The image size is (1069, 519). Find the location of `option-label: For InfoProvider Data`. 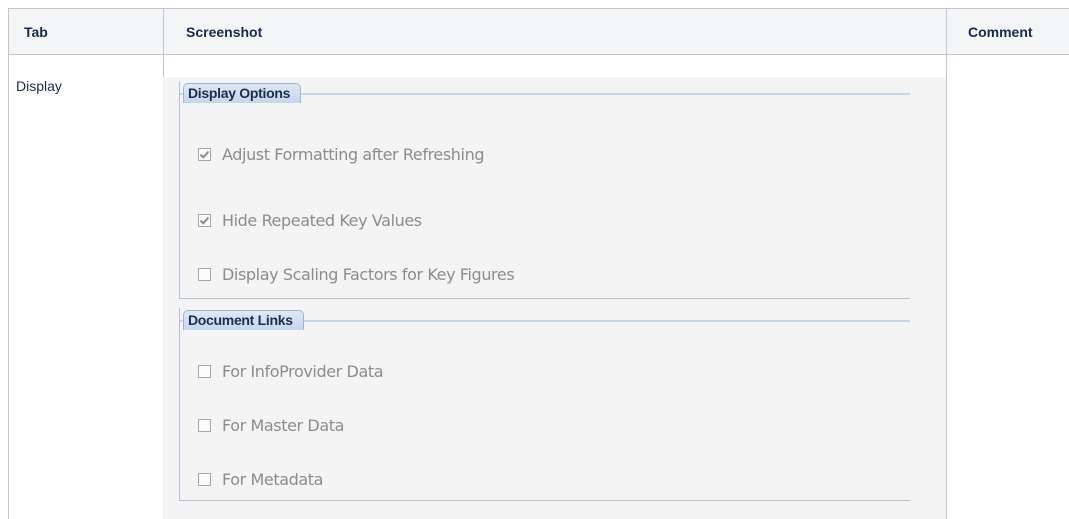

option-label: For InfoProvider Data is located at coordinates (303, 371).